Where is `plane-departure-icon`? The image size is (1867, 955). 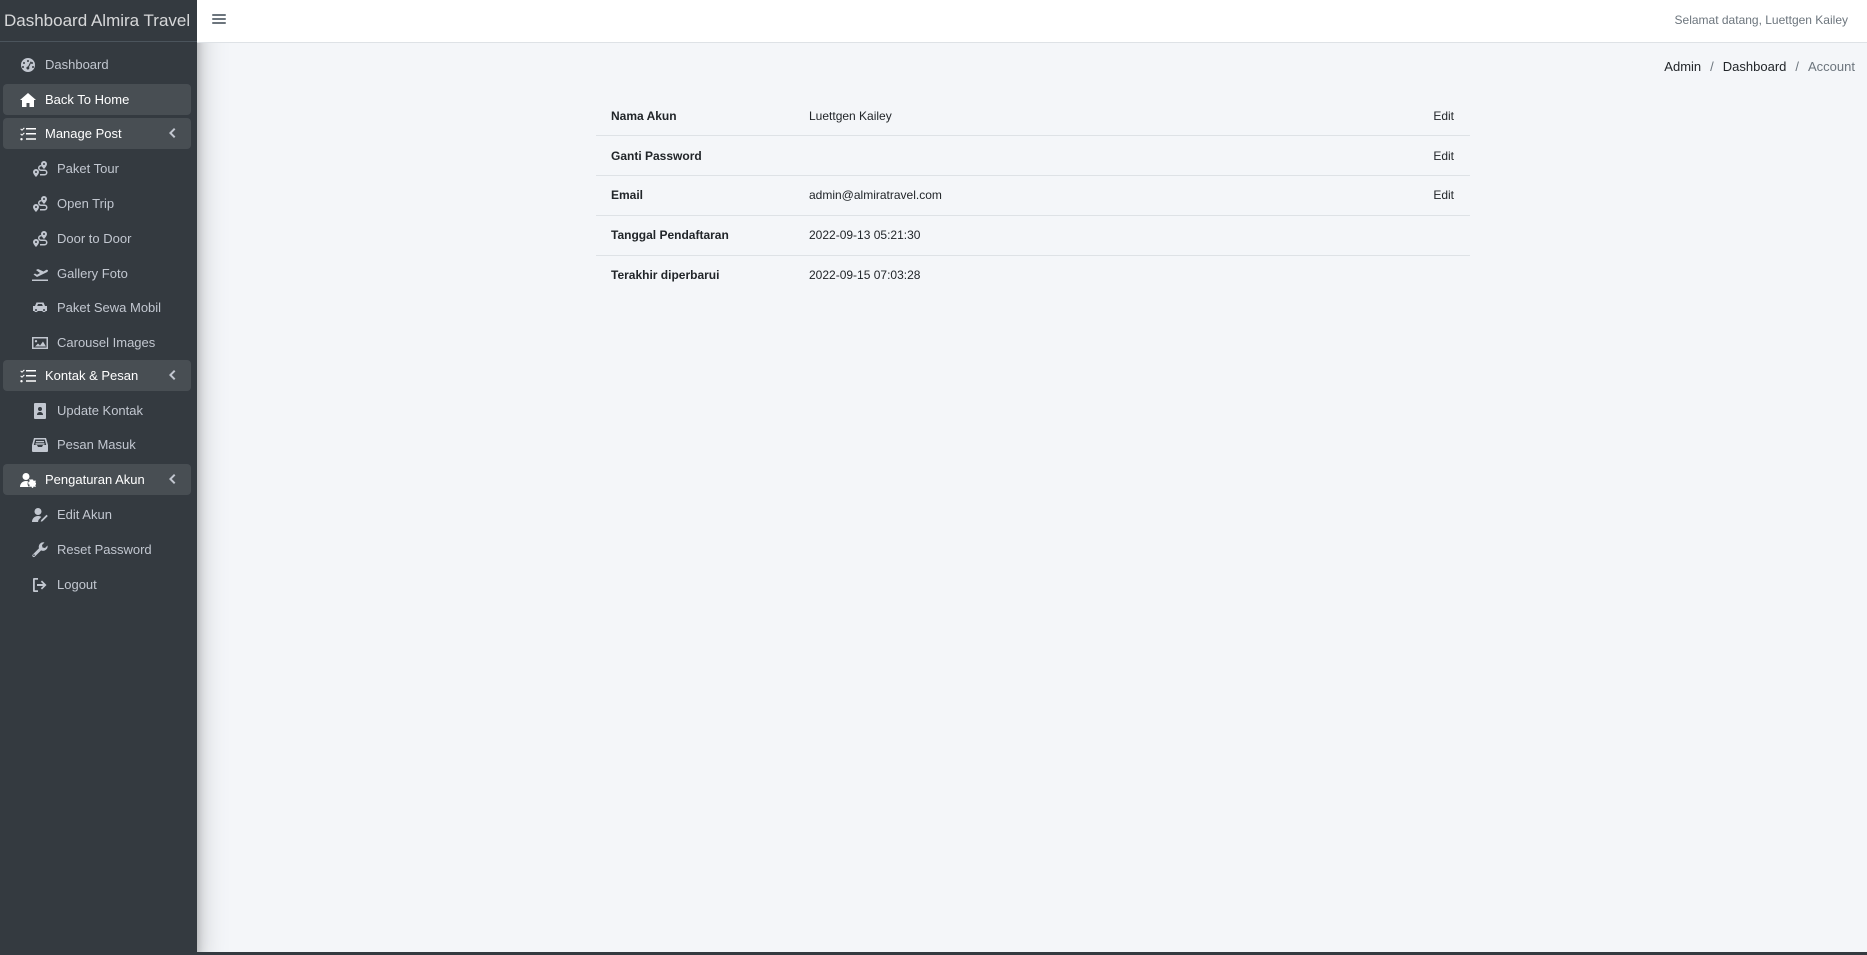 plane-departure-icon is located at coordinates (40, 274).